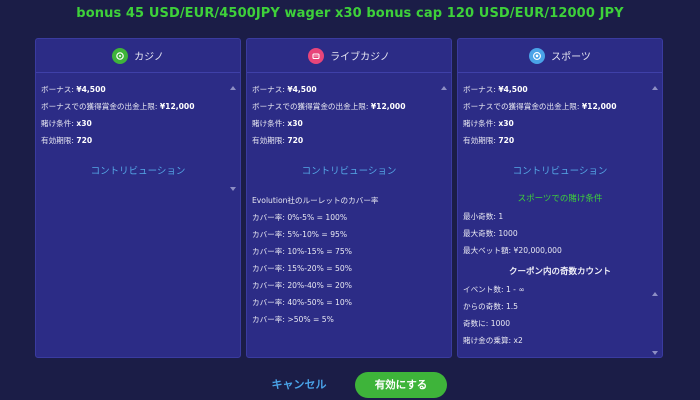  What do you see at coordinates (149, 57) in the screenshot?
I see `panel-casino-title: カジノ` at bounding box center [149, 57].